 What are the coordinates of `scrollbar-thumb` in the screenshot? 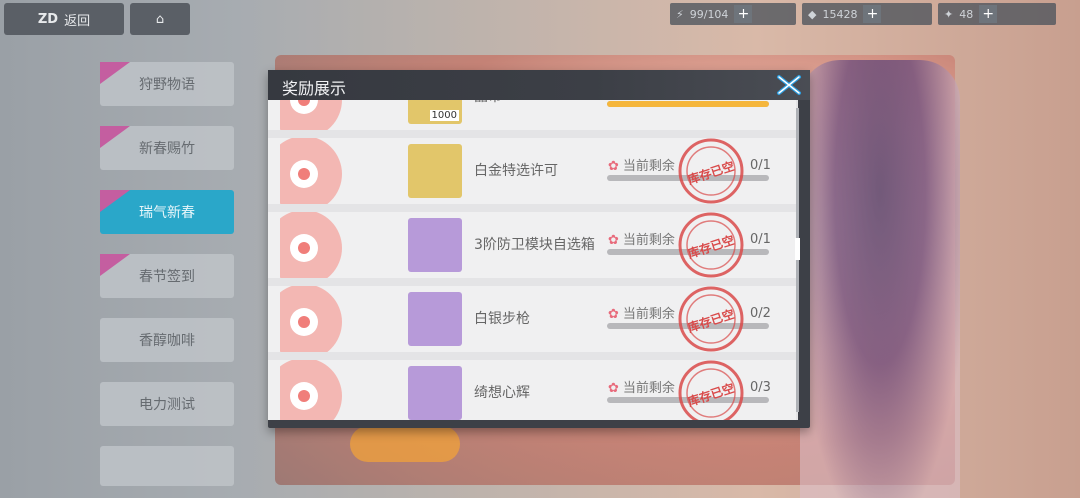 It's located at (797, 249).